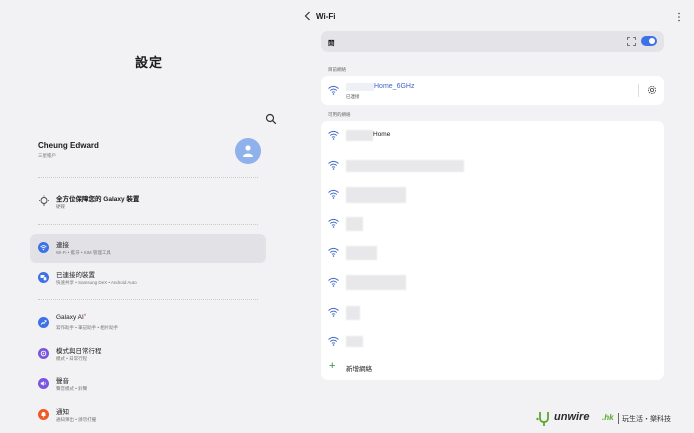  What do you see at coordinates (333, 90) in the screenshot?
I see `wifi-signal-icon` at bounding box center [333, 90].